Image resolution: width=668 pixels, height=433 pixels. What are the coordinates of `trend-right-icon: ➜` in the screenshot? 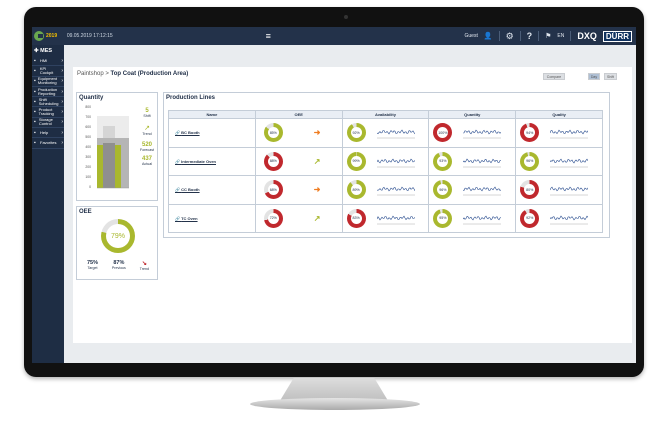 It's located at (317, 189).